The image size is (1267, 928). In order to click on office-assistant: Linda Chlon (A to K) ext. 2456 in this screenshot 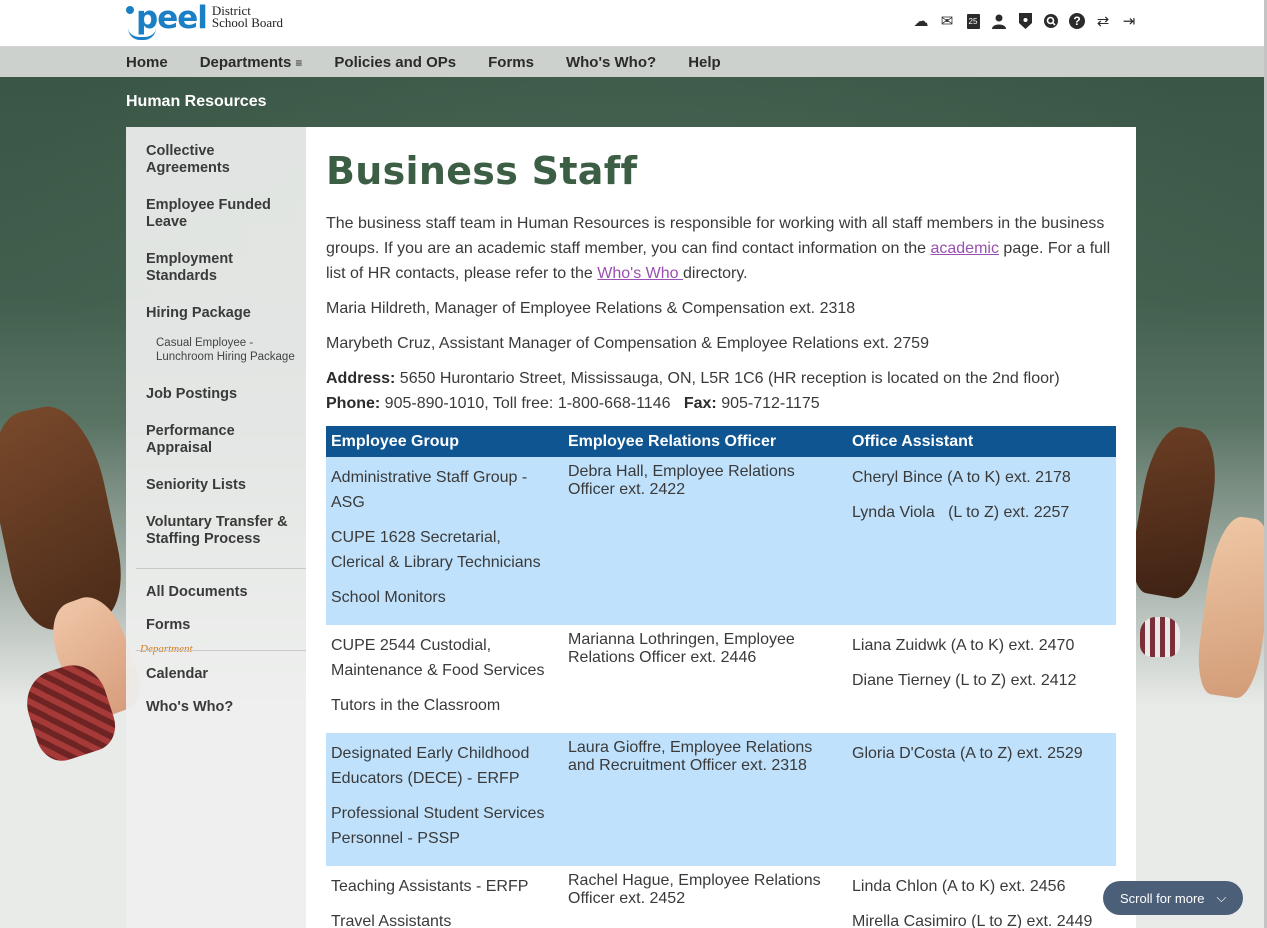, I will do `click(959, 886)`.